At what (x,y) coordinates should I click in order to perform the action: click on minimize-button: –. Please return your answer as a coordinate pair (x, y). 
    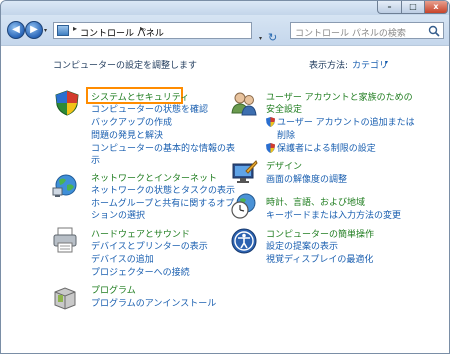
    Looking at the image, I should click on (389, 7).